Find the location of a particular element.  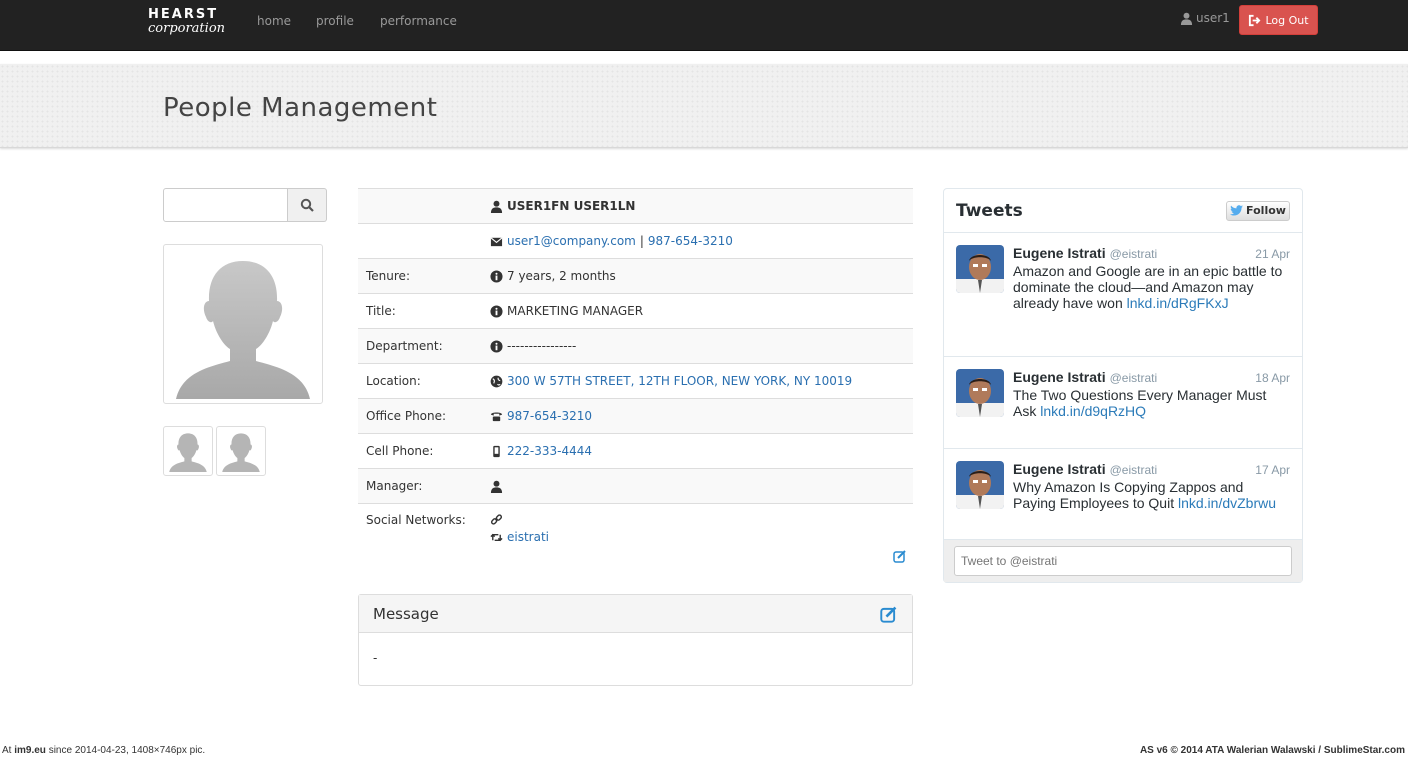

message-title: Message is located at coordinates (406, 613).